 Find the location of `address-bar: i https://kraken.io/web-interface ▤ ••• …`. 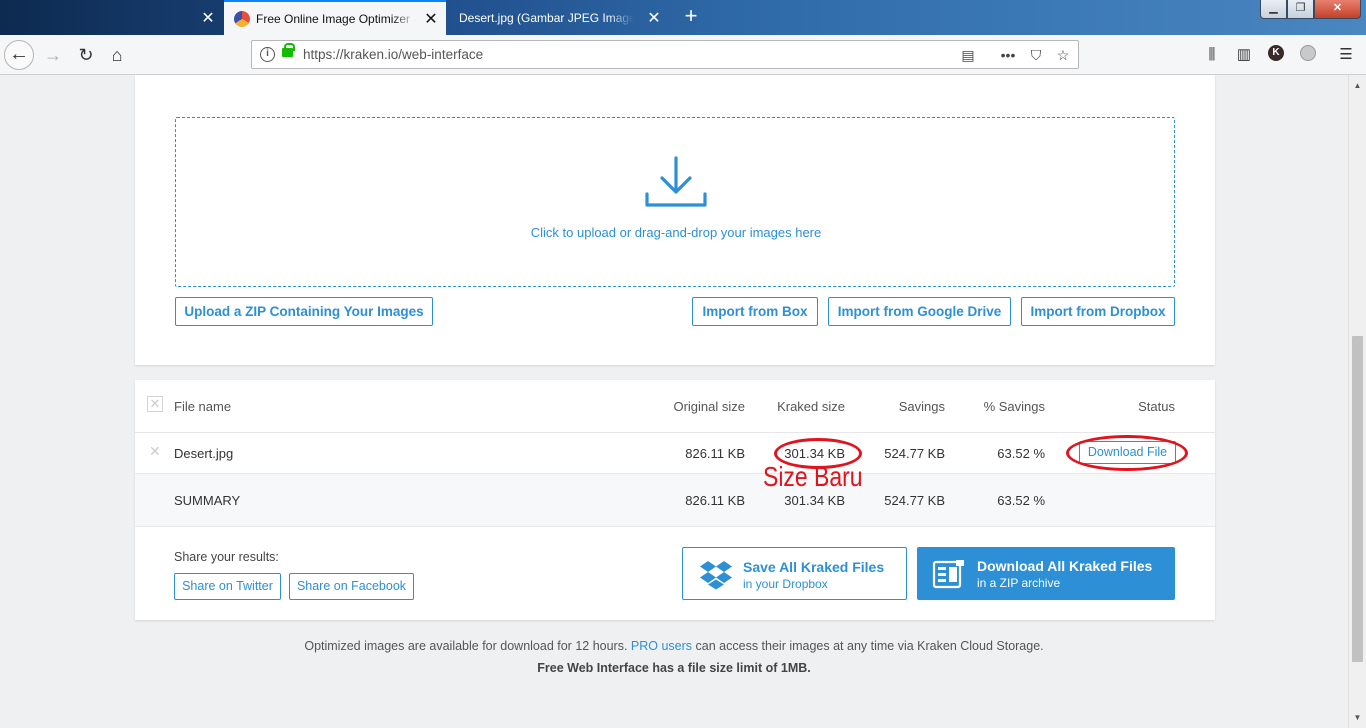

address-bar: i https://kraken.io/web-interface ▤ ••• … is located at coordinates (665, 54).